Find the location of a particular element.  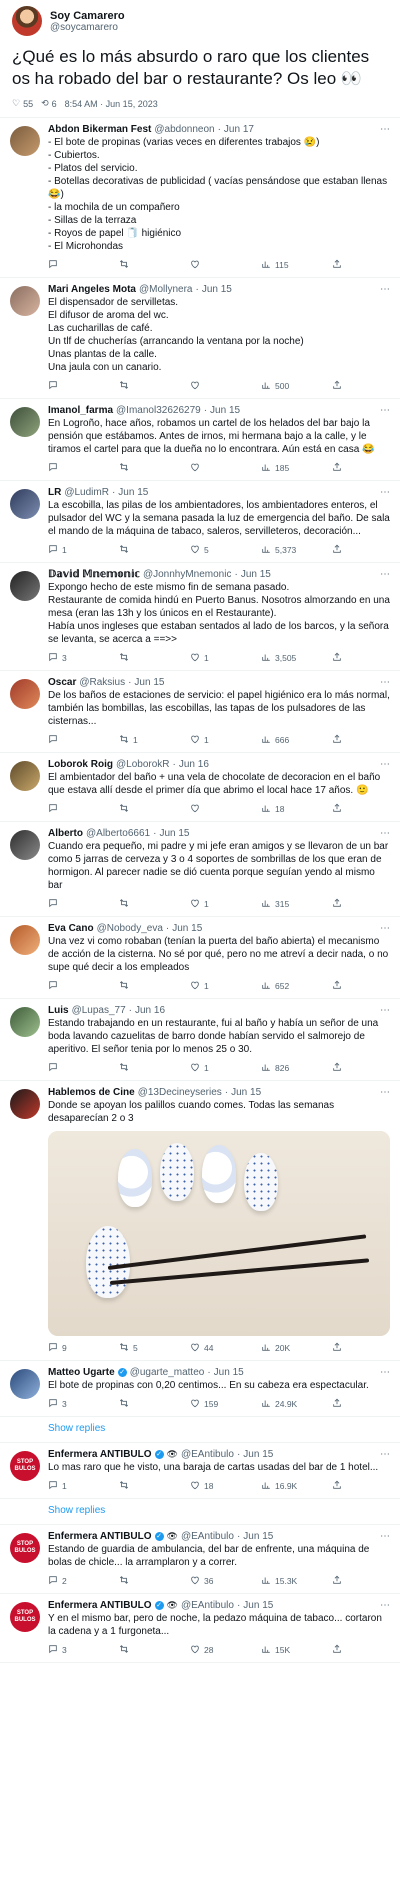

author-name: LR is located at coordinates (54, 492).